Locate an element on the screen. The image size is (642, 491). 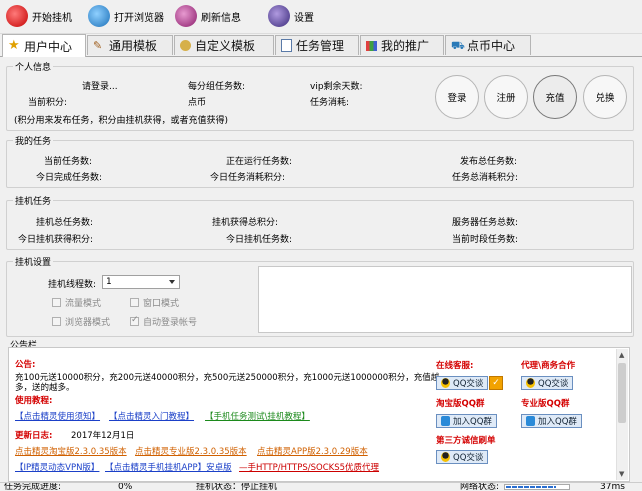
recharge-button: 充值 is located at coordinates (555, 97).